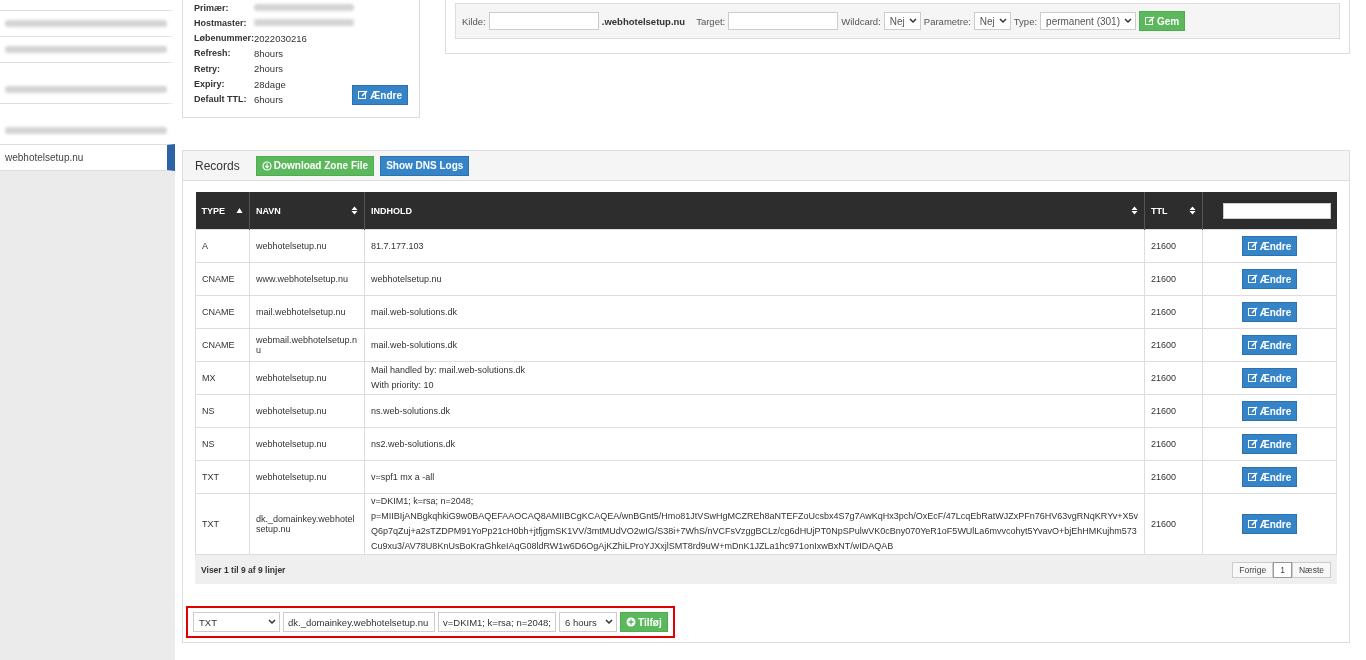 This screenshot has height=660, width=1366. Describe the element at coordinates (236, 622) in the screenshot. I see `type-select: TXT` at that location.